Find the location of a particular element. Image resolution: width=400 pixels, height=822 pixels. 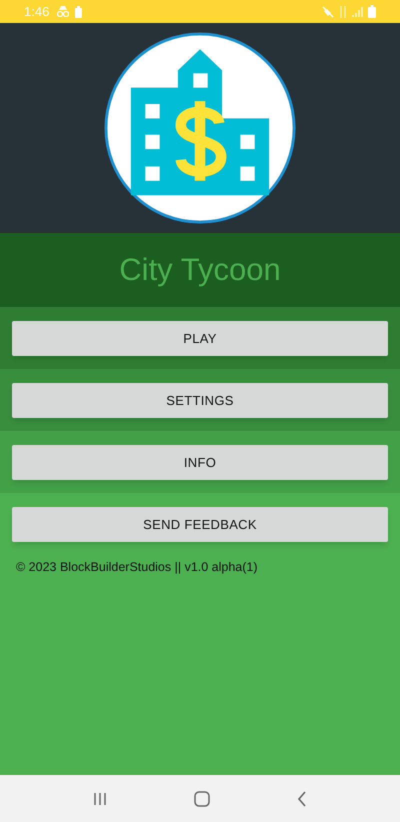

menu-button: INFO is located at coordinates (200, 462).